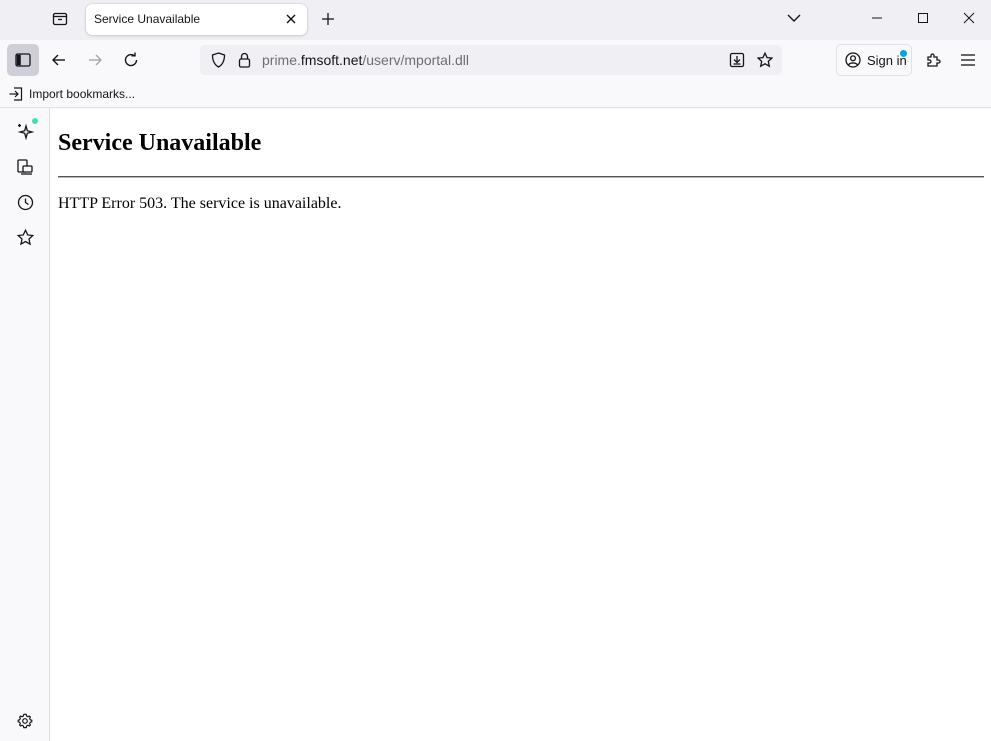  What do you see at coordinates (853, 60) in the screenshot?
I see `account-icon` at bounding box center [853, 60].